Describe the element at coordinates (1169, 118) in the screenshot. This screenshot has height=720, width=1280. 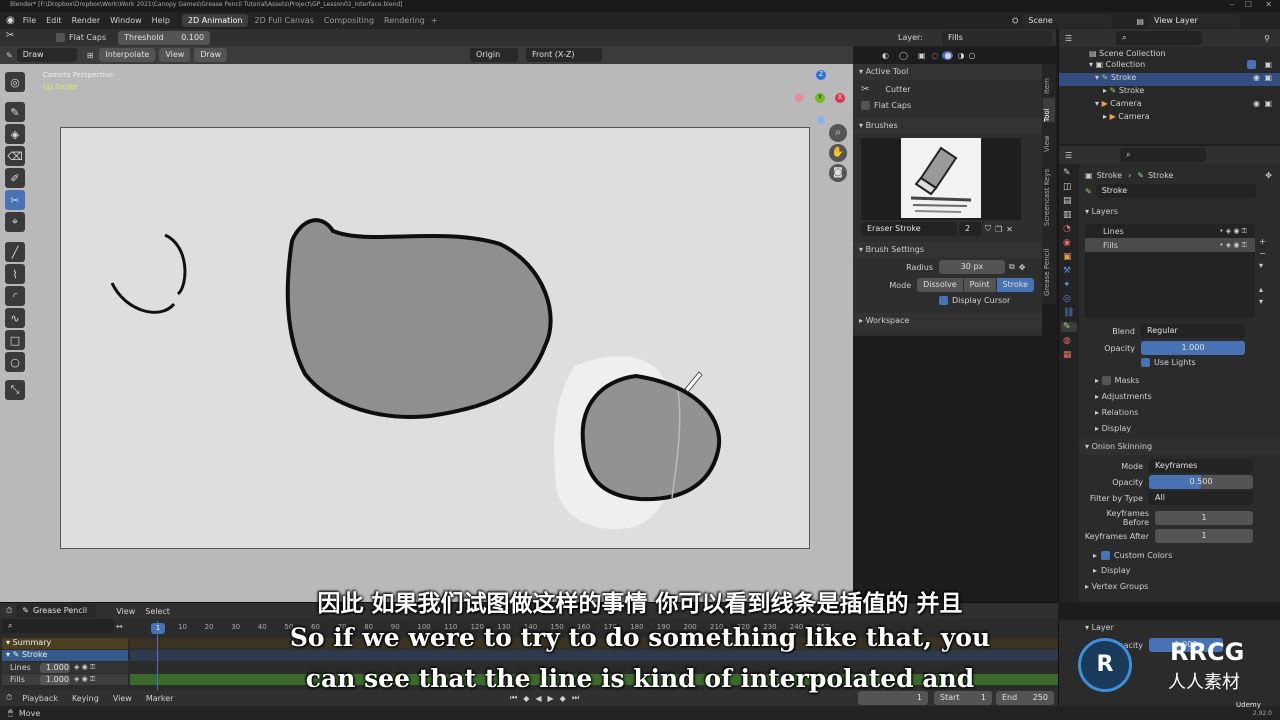
I see `outliner-camera-data: ▸ ▶ Camera` at that location.